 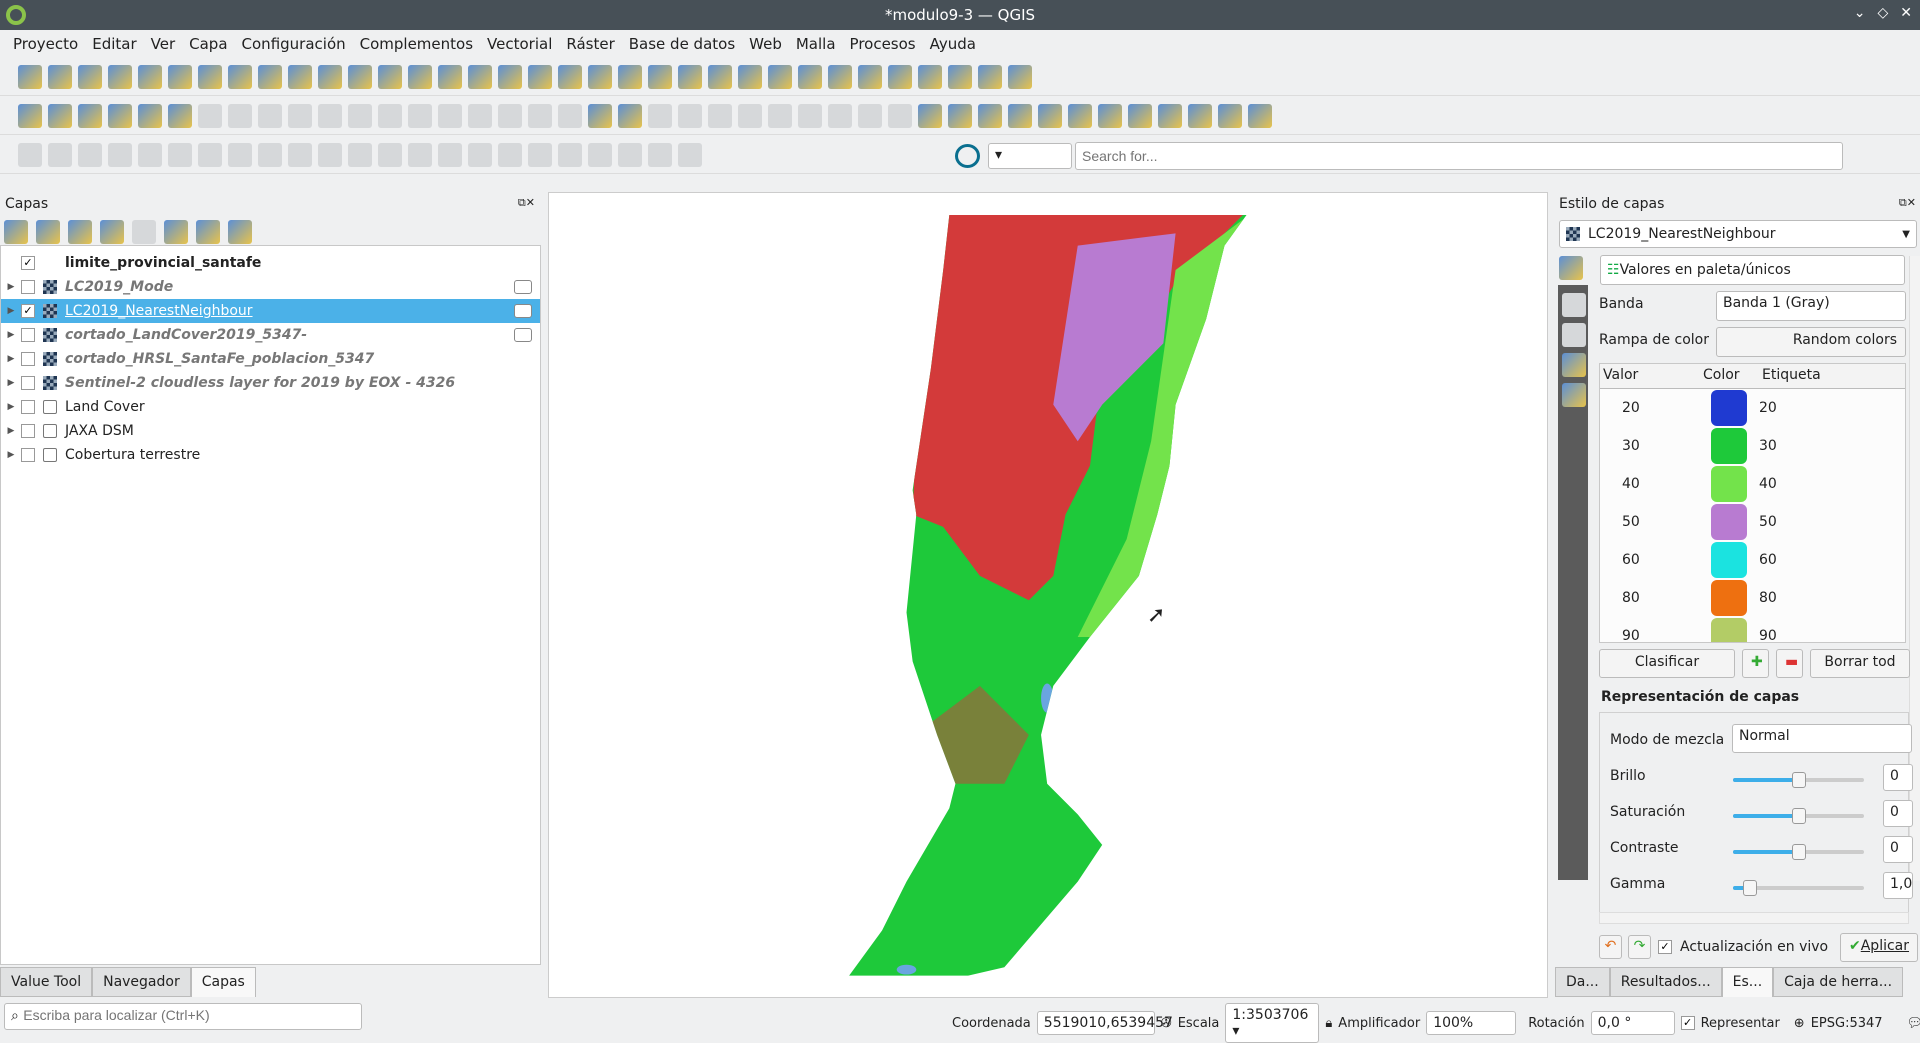 What do you see at coordinates (450, 154) in the screenshot?
I see `merge-attributes-icon` at bounding box center [450, 154].